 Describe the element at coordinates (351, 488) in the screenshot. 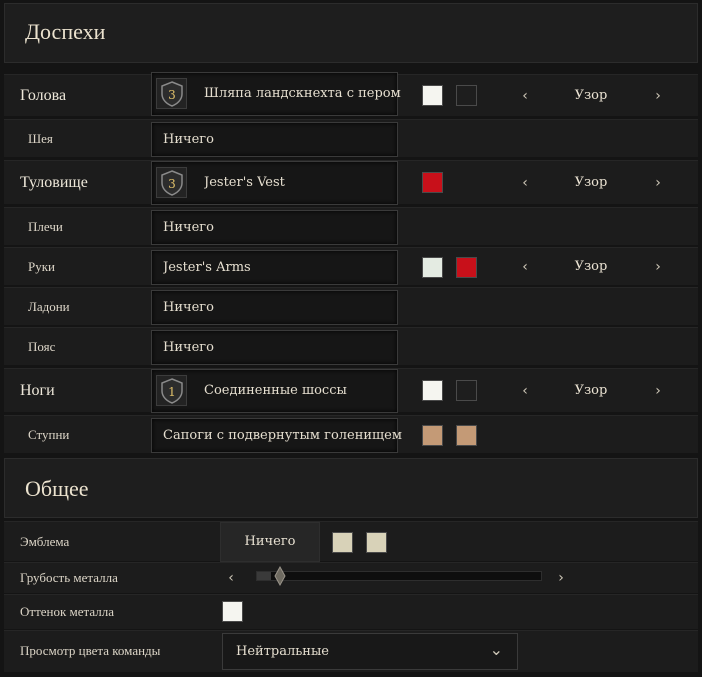

I see `general-section-header: Общее` at that location.